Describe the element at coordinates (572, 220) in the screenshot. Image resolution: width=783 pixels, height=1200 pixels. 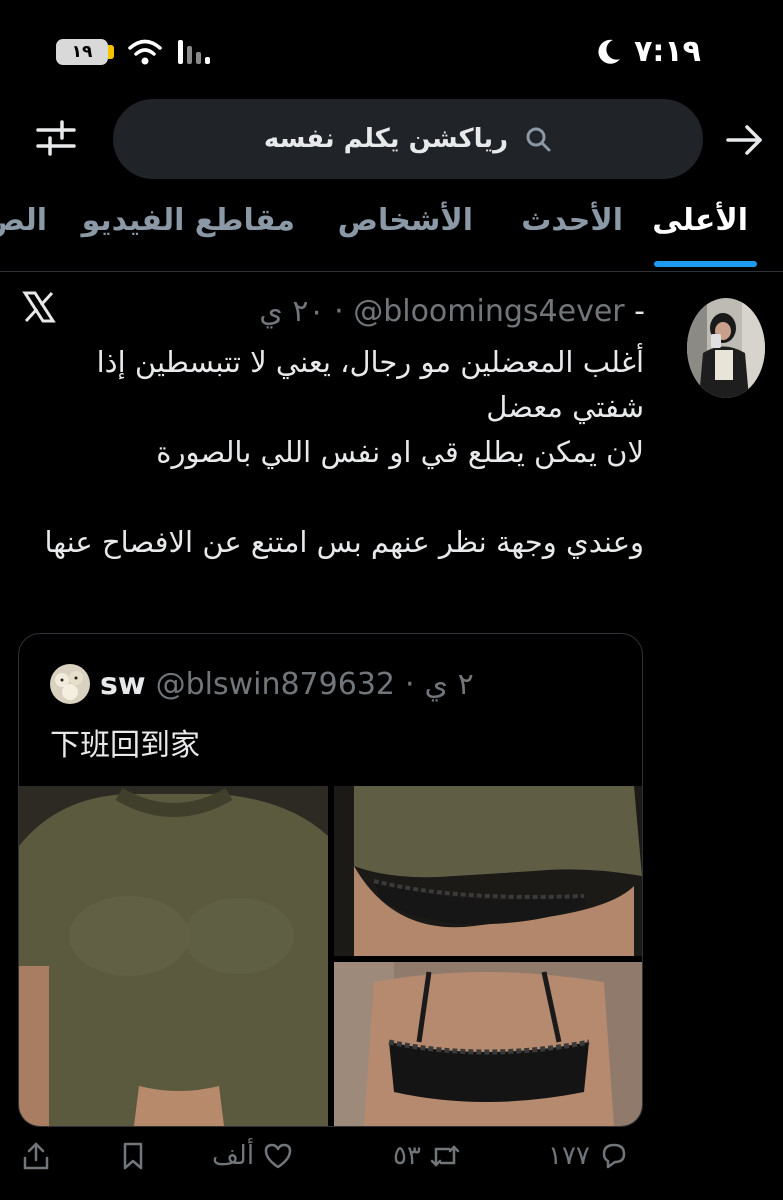
I see `tab-latest: الأحدث` at that location.